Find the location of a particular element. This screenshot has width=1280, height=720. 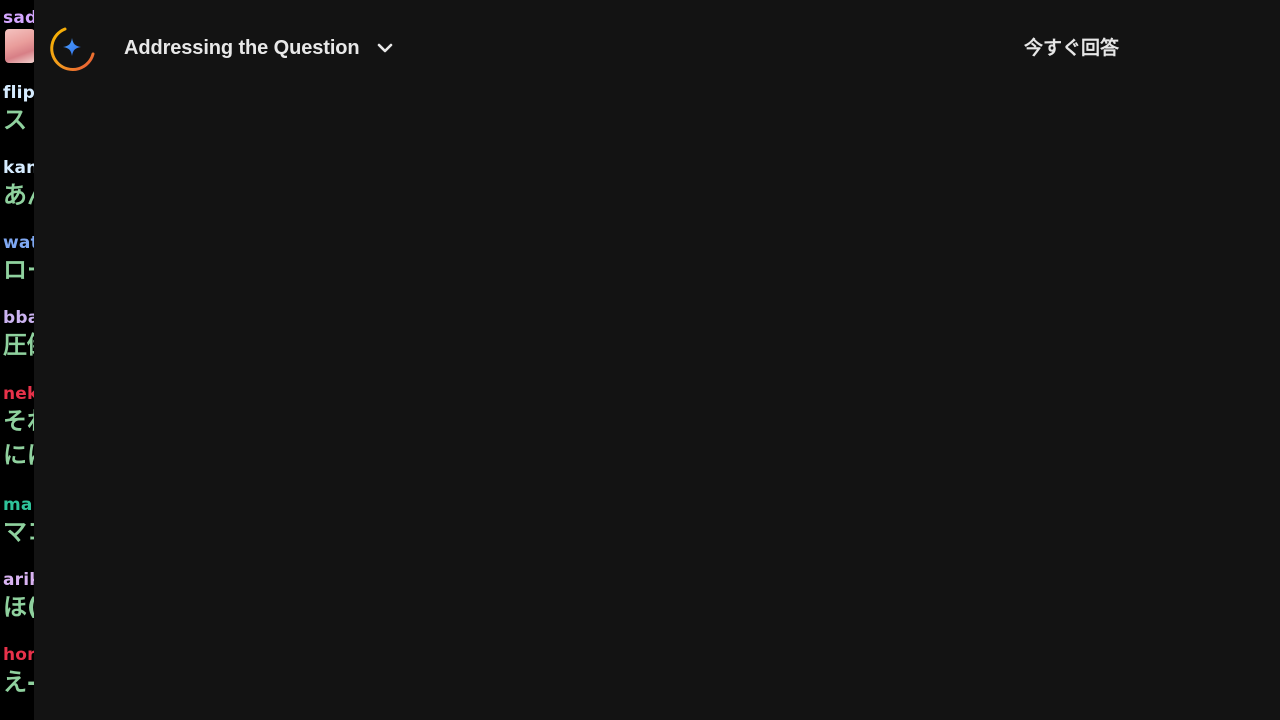

chat-message: bba 圧倒 is located at coordinates (18, 335).